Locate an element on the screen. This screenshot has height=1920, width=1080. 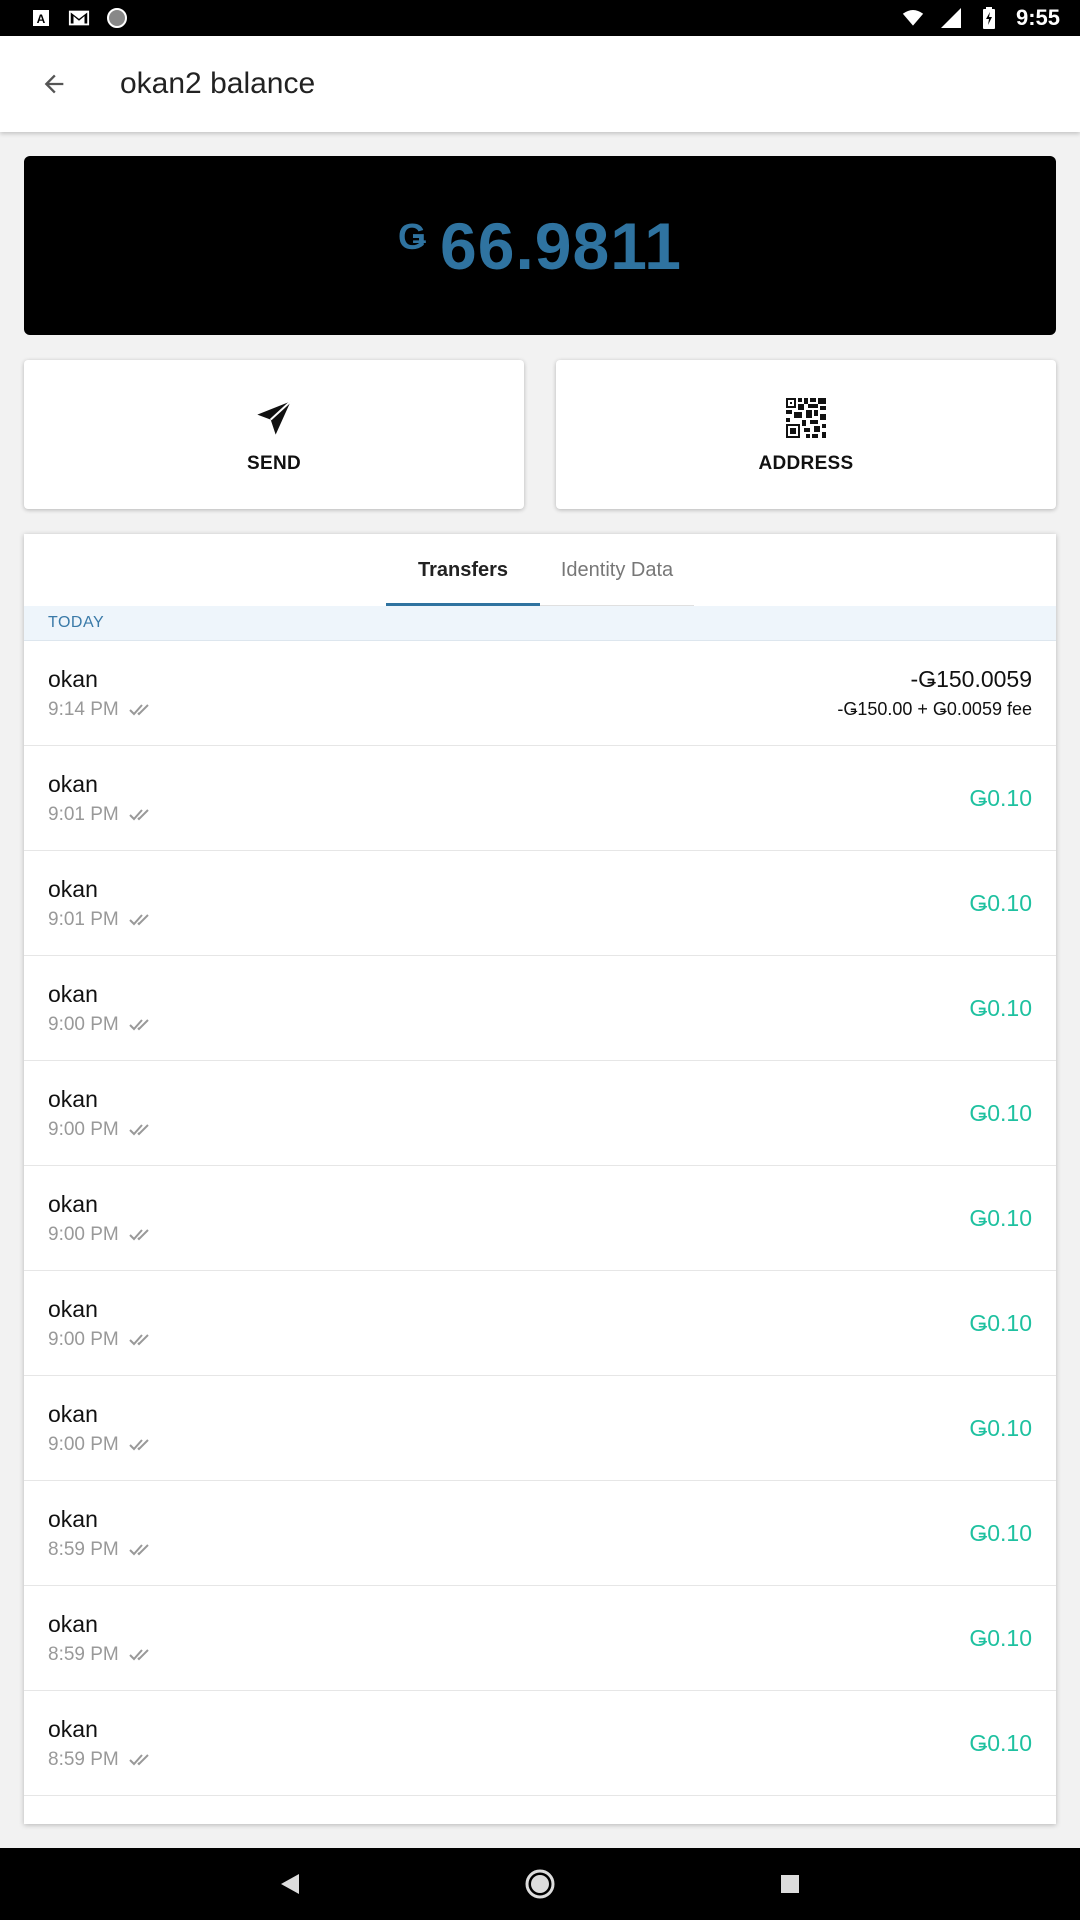
transaction-info: okan 9:14 PM is located at coordinates (100, 693).